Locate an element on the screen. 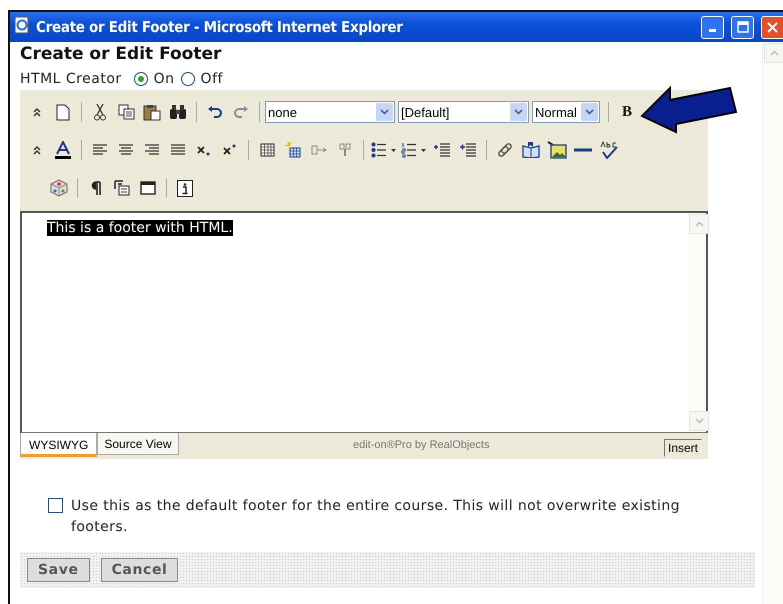  dropdown: none is located at coordinates (330, 112).